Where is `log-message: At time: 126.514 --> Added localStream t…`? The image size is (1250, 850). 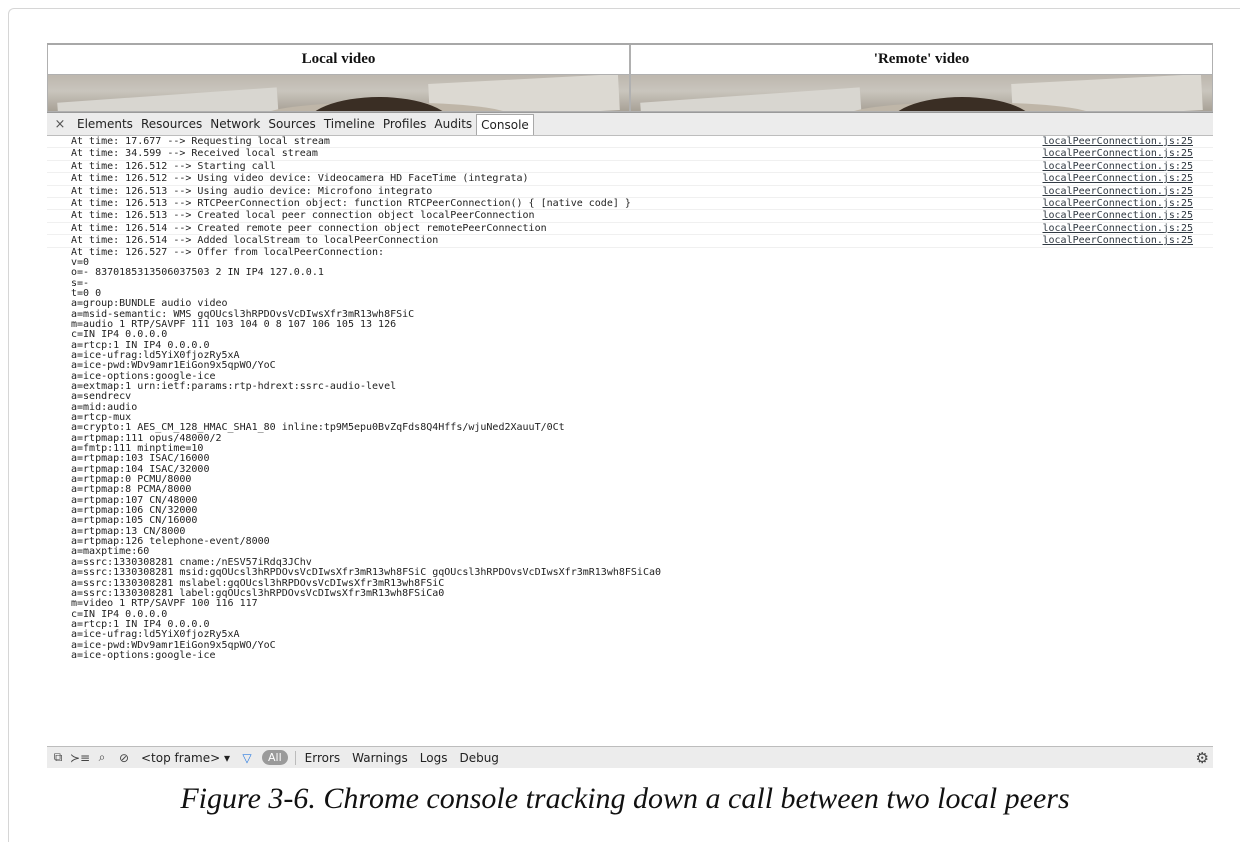 log-message: At time: 126.514 --> Added localStream t… is located at coordinates (255, 241).